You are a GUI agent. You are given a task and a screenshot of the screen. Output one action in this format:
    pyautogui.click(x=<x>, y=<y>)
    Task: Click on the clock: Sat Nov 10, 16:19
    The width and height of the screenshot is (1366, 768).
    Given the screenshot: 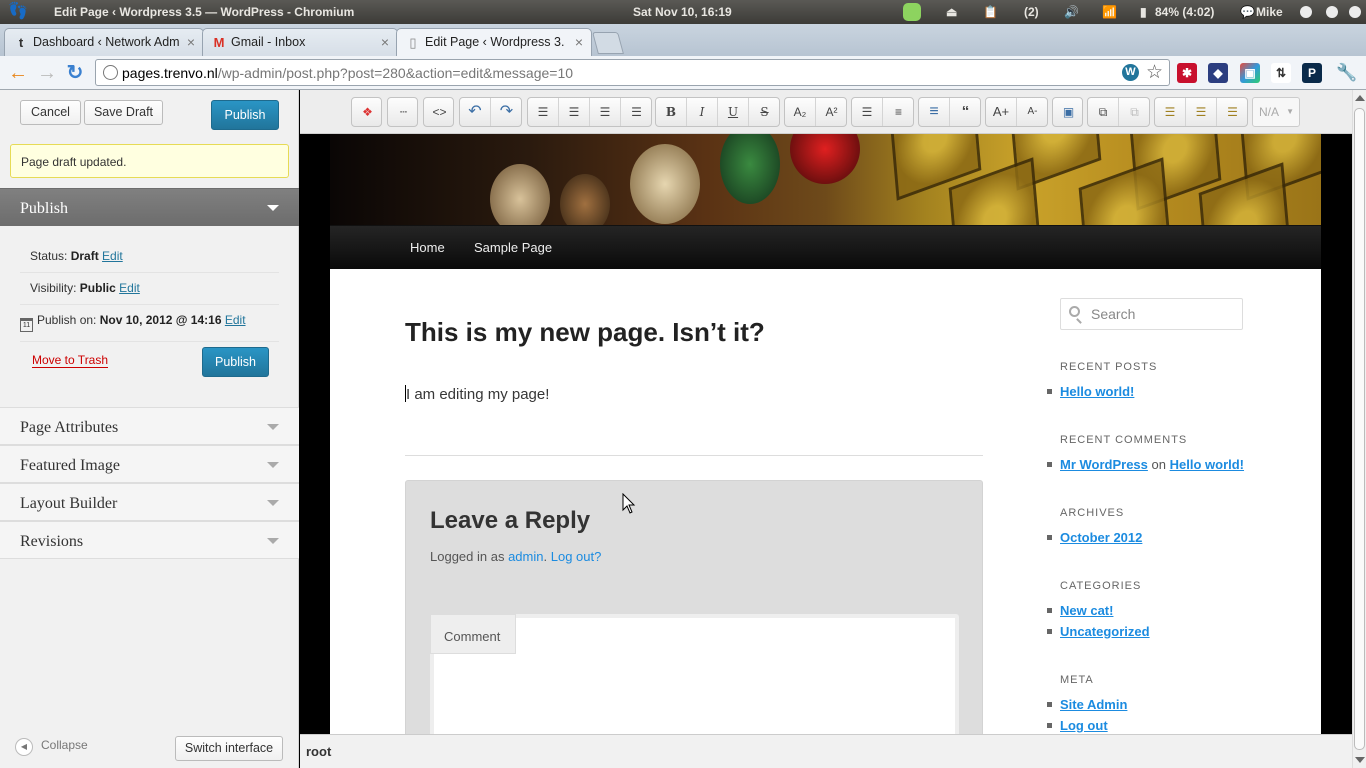 What is the action you would take?
    pyautogui.click(x=682, y=12)
    